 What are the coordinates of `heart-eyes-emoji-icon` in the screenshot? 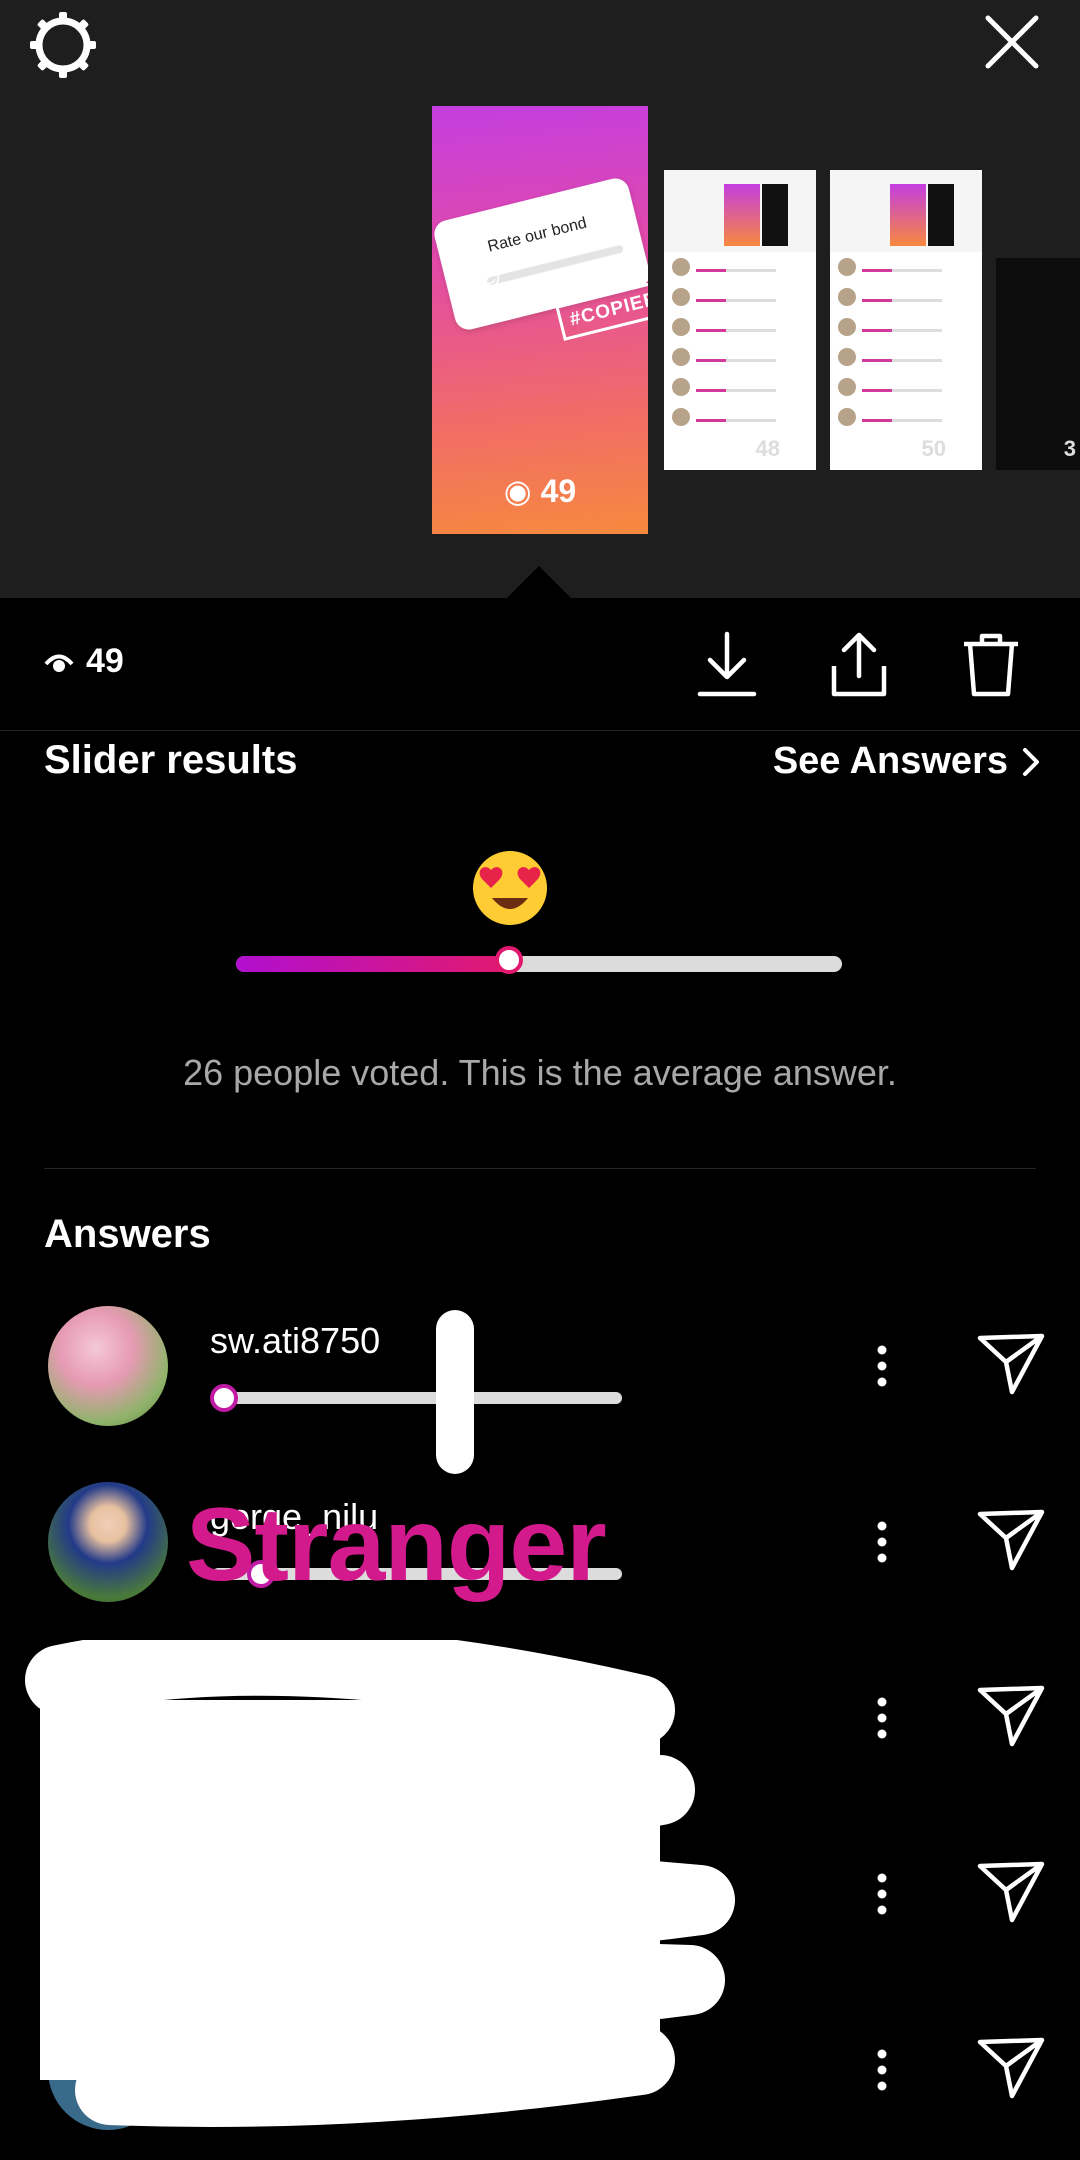 It's located at (510, 888).